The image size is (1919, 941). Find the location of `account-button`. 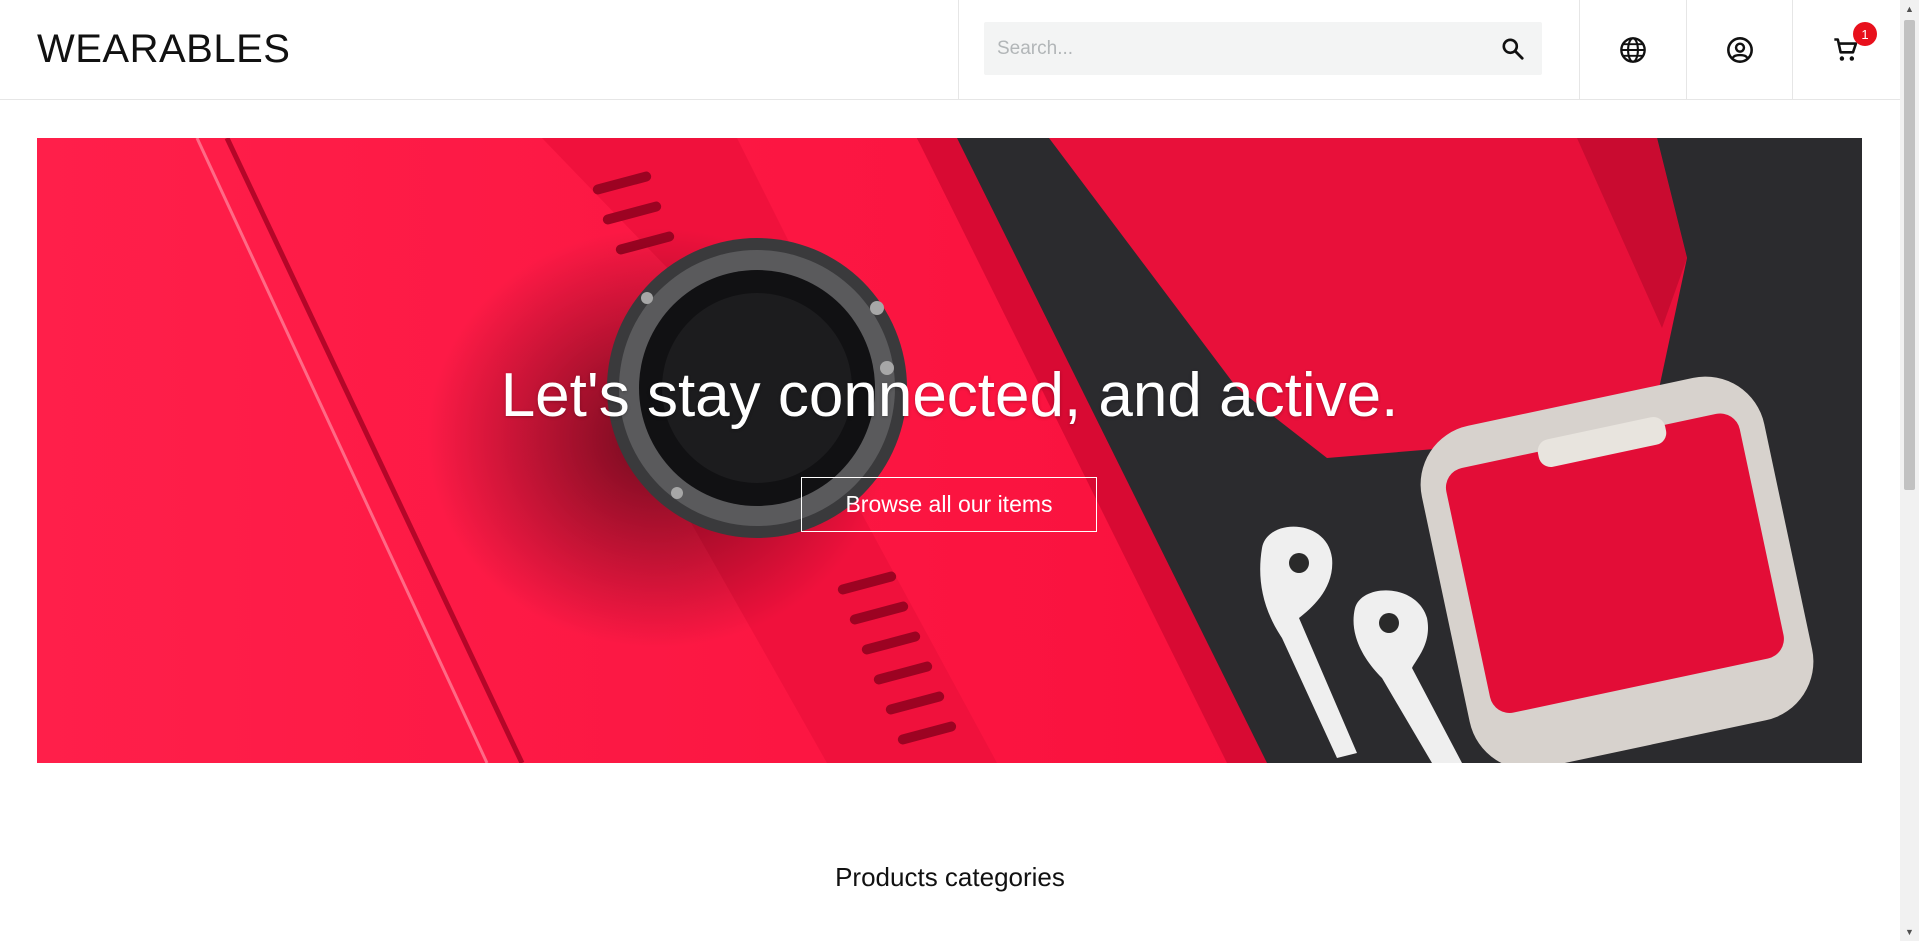

account-button is located at coordinates (1740, 50).